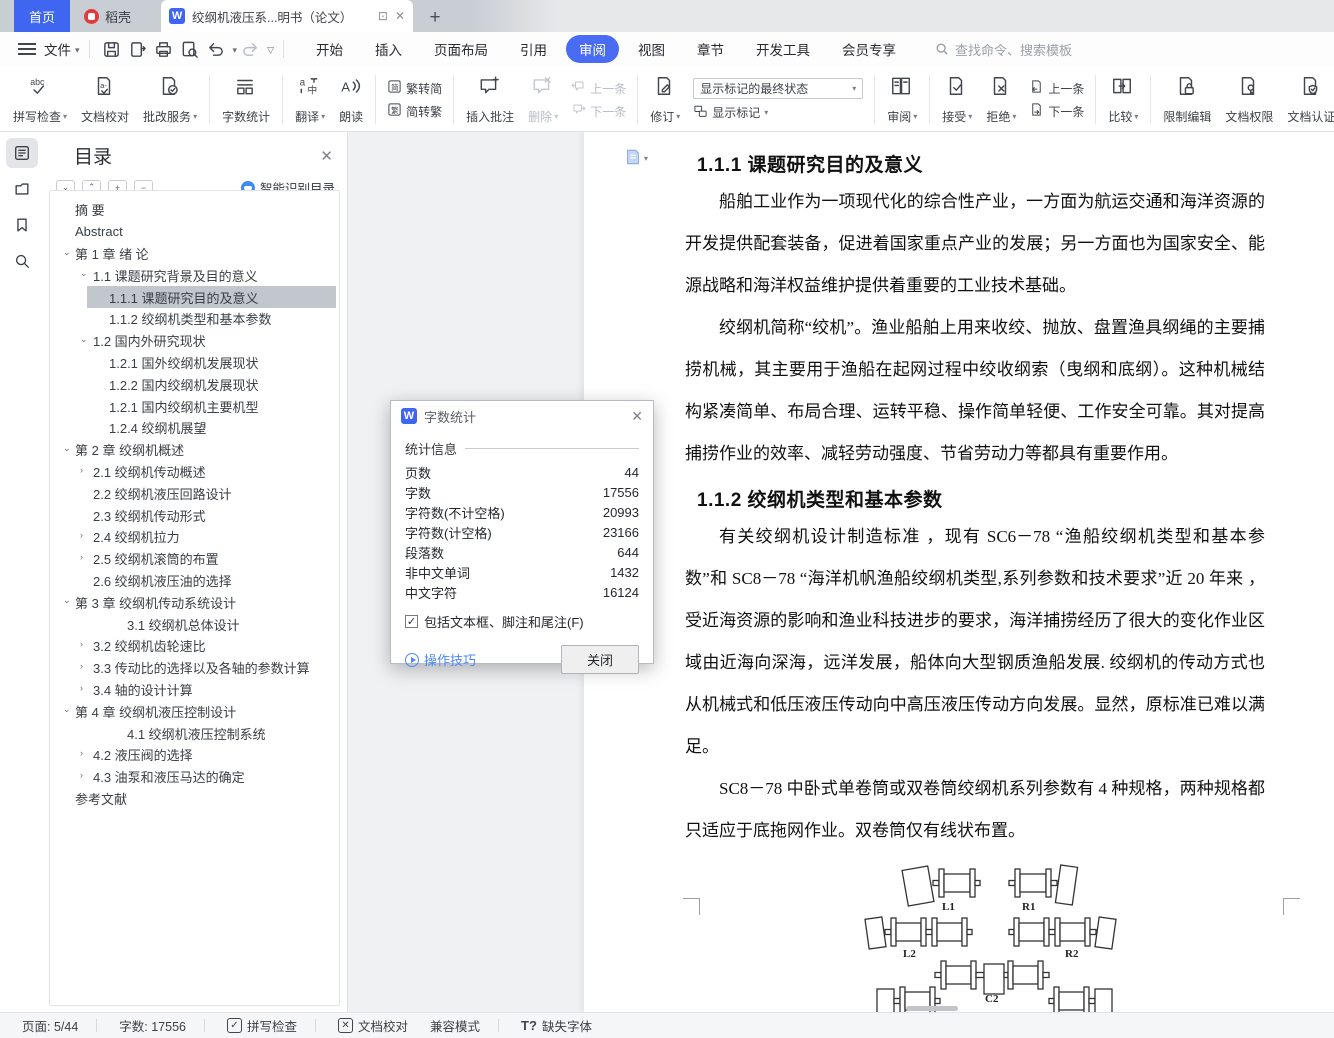  I want to click on close-tab-icon: ✕, so click(400, 16).